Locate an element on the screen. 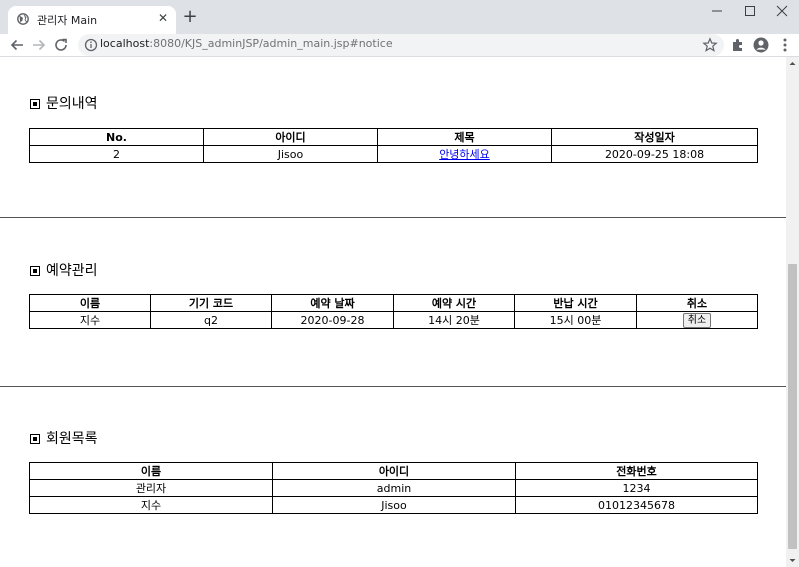 Image resolution: width=799 pixels, height=567 pixels. member-id: admin is located at coordinates (394, 488).